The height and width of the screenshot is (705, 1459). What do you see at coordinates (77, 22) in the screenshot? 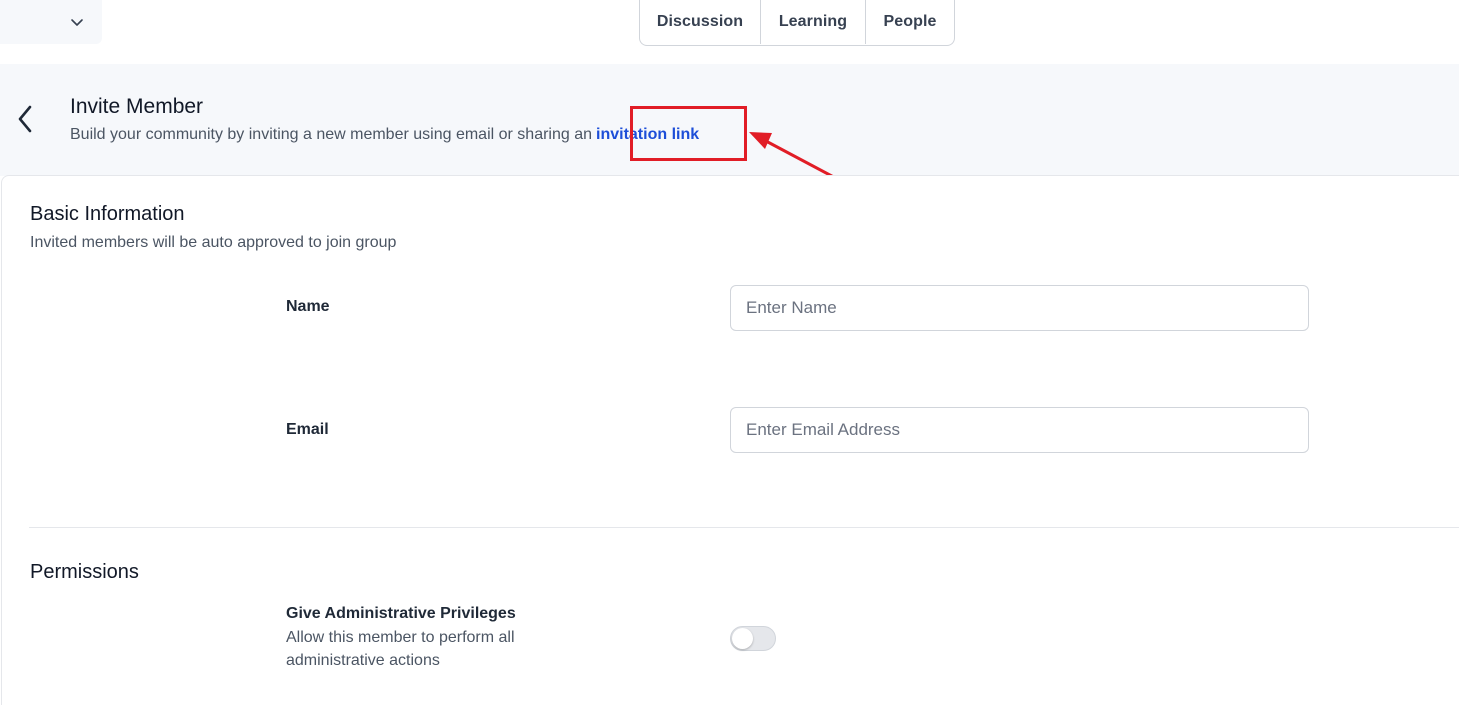
I see `chevron-down-icon` at bounding box center [77, 22].